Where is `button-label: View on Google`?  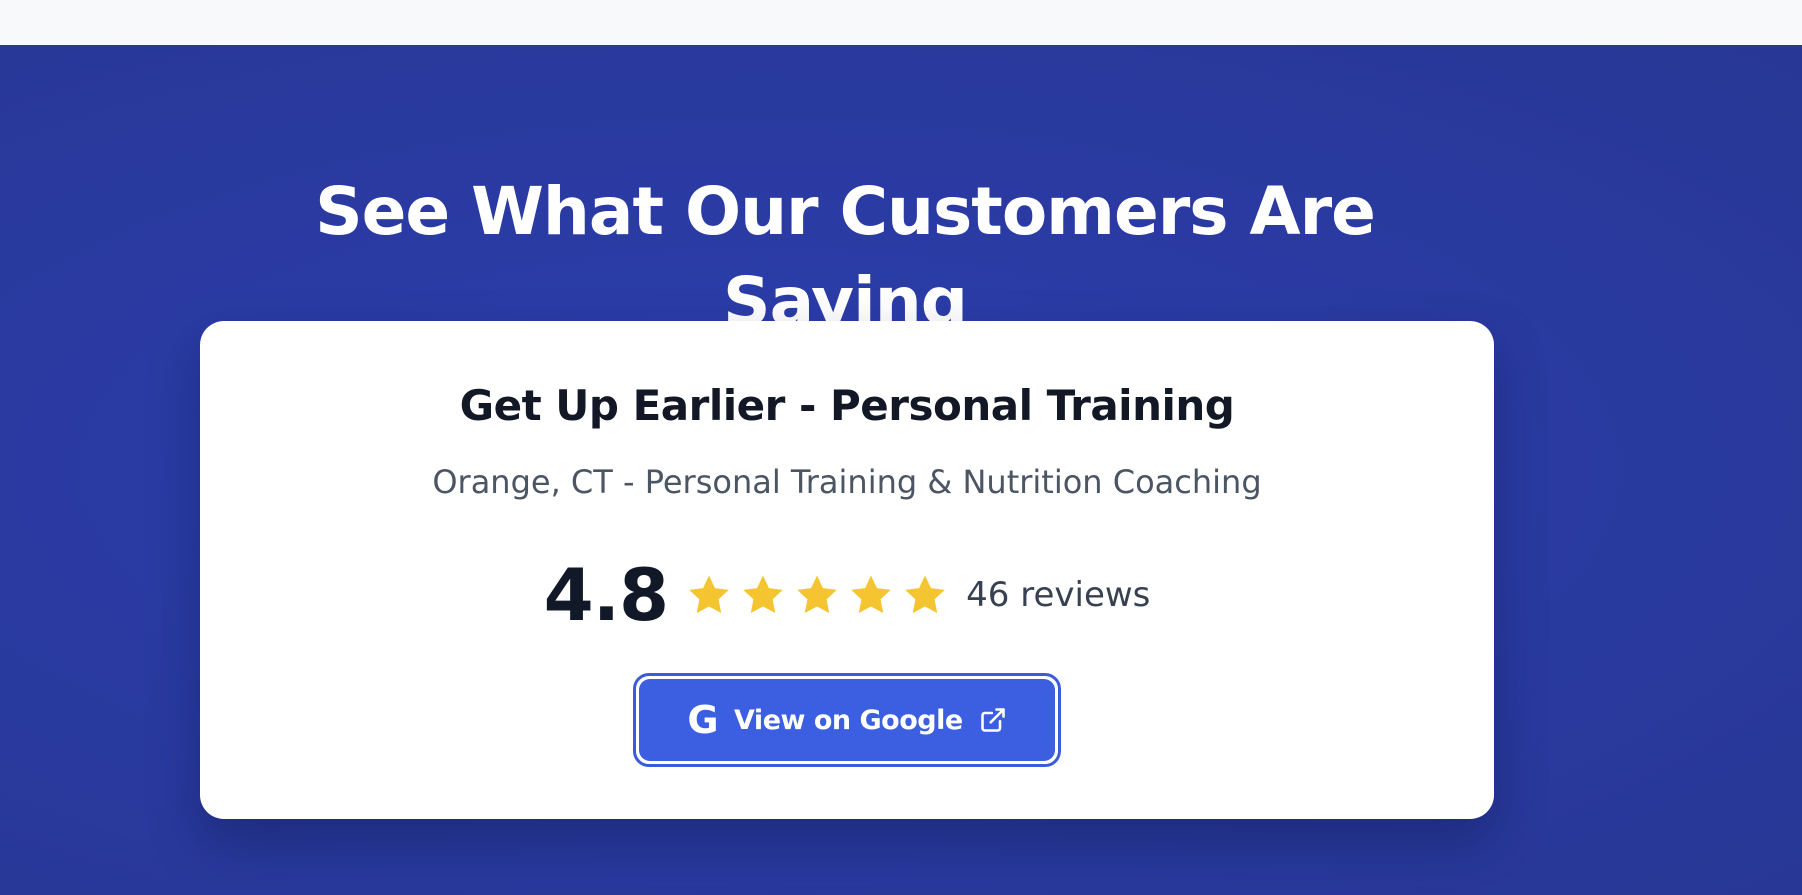
button-label: View on Google is located at coordinates (848, 720).